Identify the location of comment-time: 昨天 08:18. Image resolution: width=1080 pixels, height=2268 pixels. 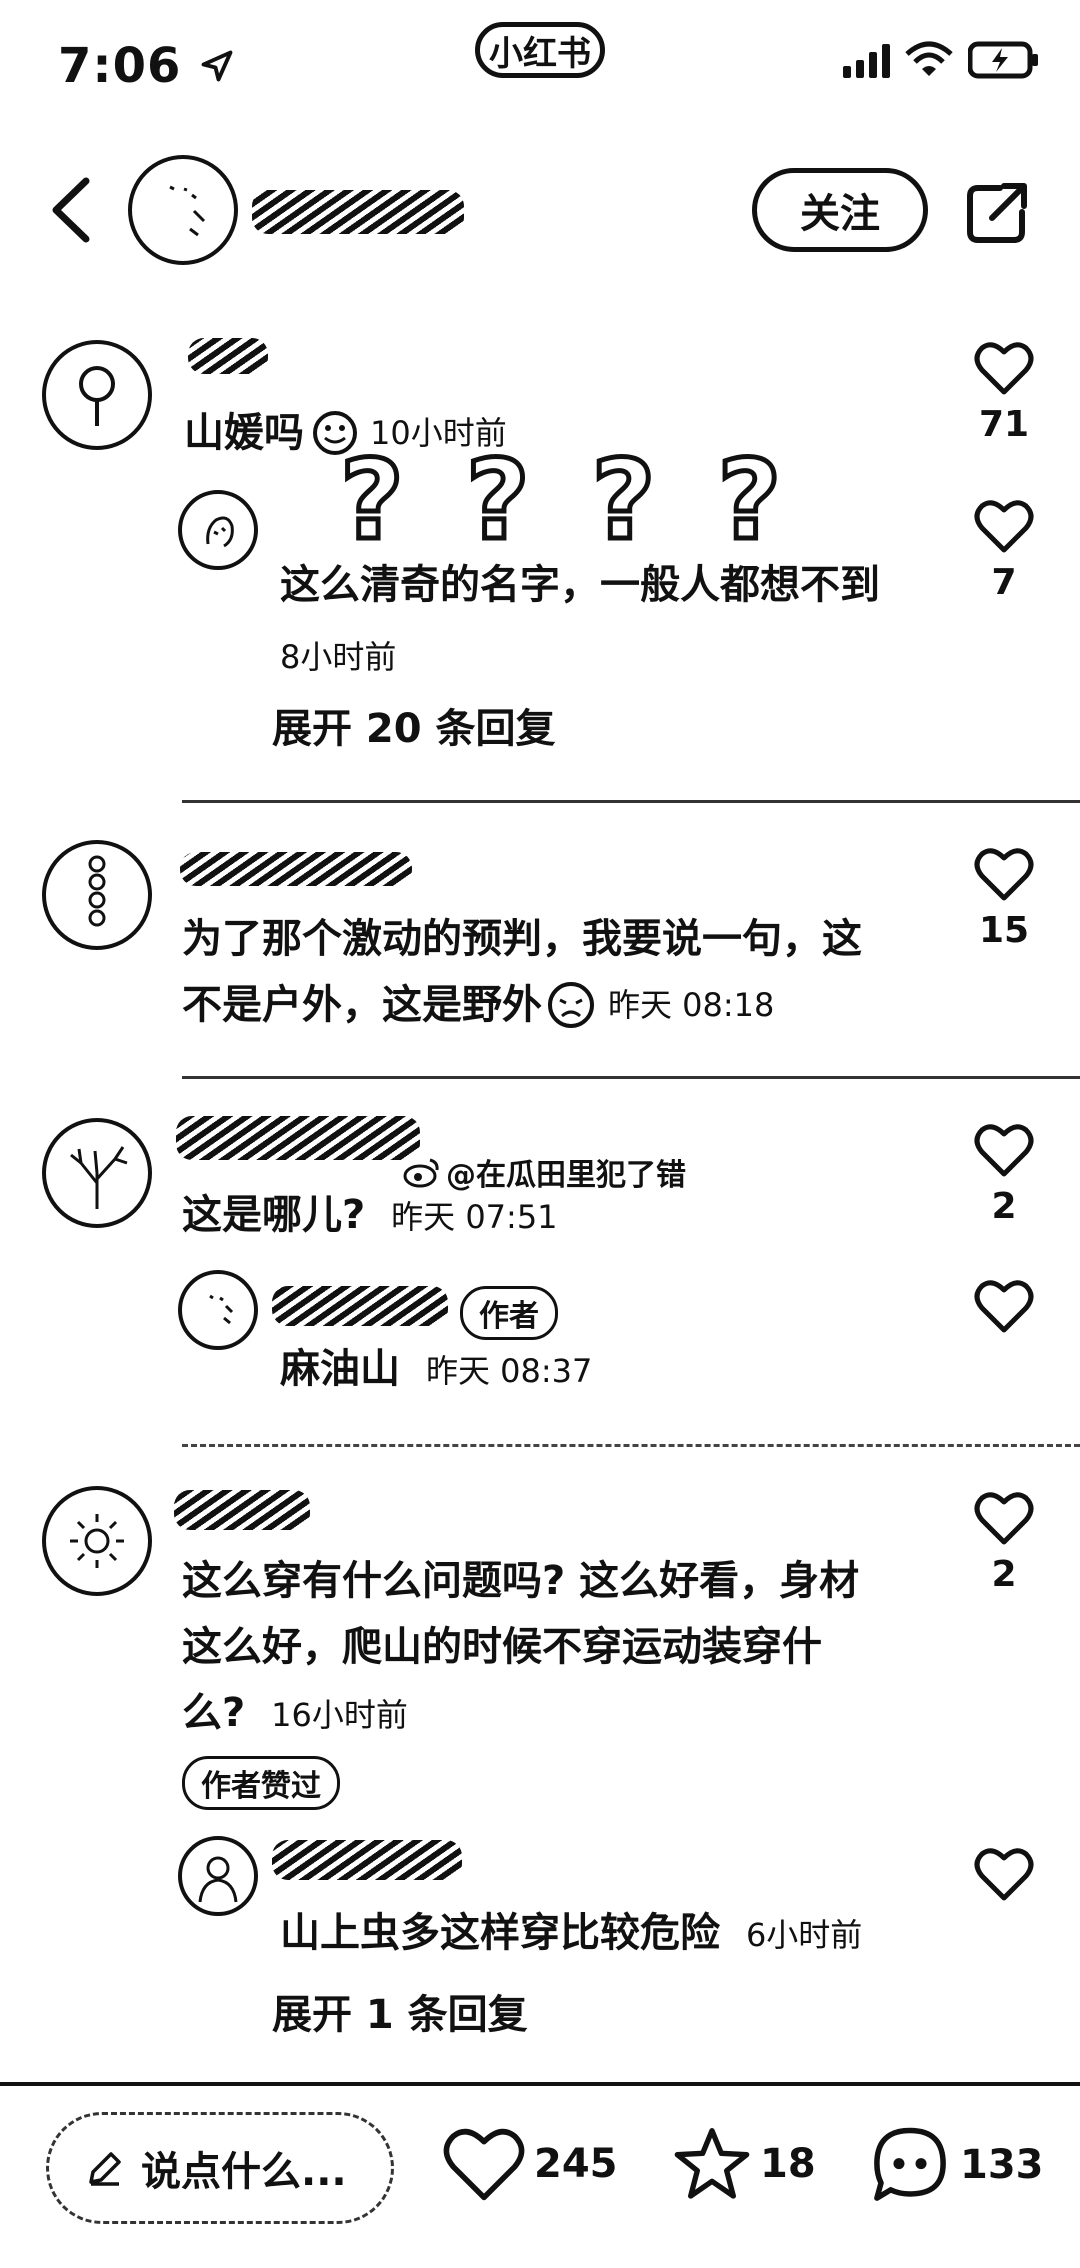
(691, 1005).